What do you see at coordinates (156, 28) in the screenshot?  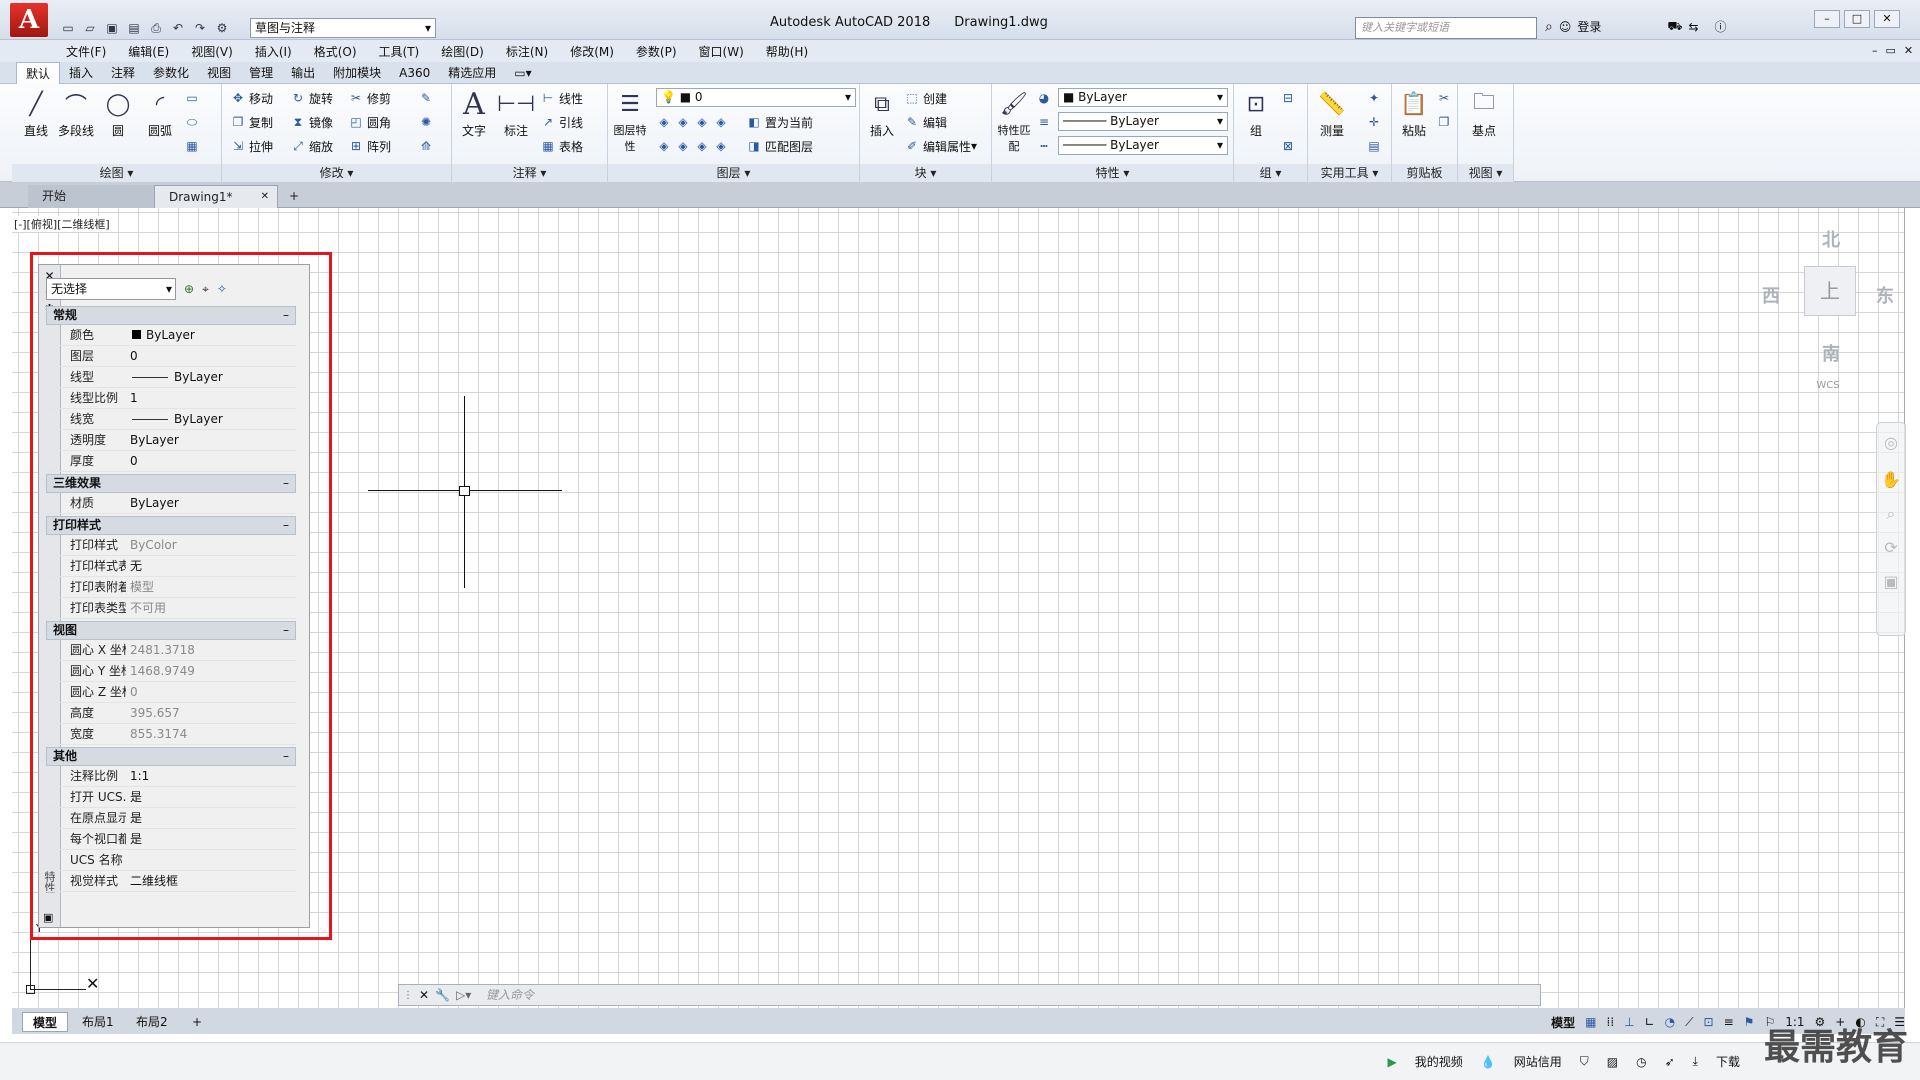 I see `print-icon: ⎙` at bounding box center [156, 28].